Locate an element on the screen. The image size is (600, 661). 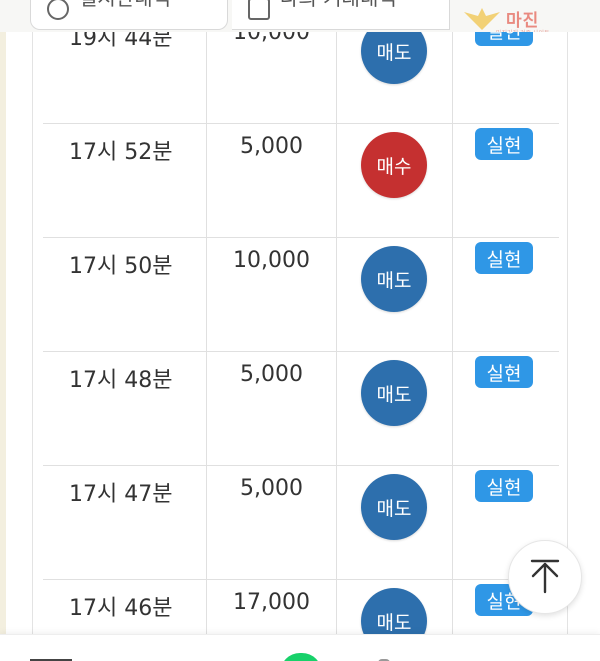
tab-my-history: 나의 거래내역 is located at coordinates (341, 15).